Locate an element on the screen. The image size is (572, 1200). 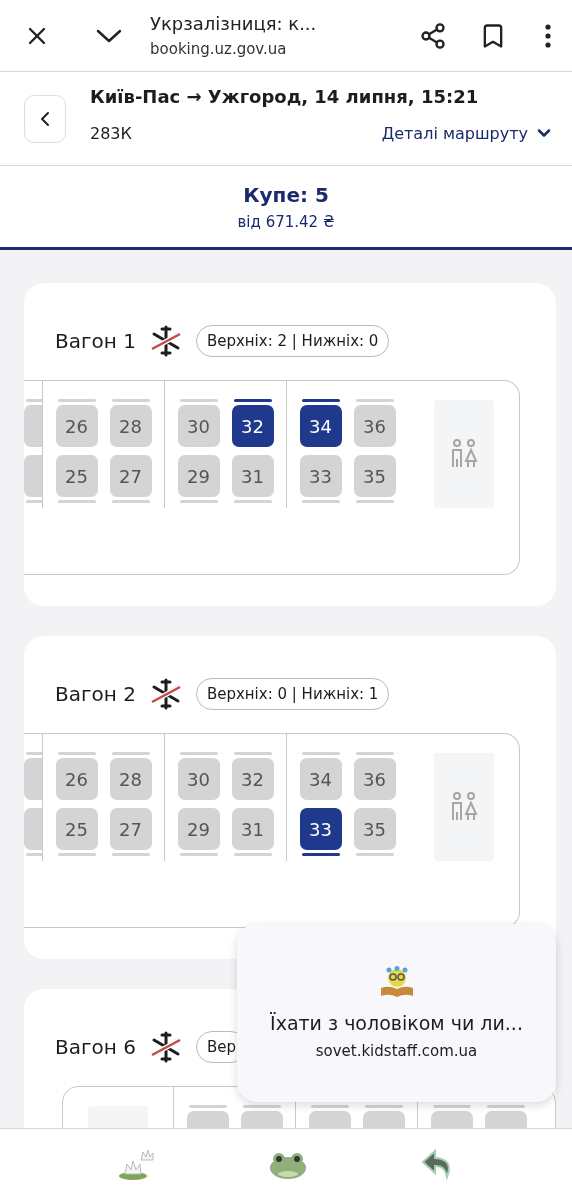
share-icon is located at coordinates (433, 35).